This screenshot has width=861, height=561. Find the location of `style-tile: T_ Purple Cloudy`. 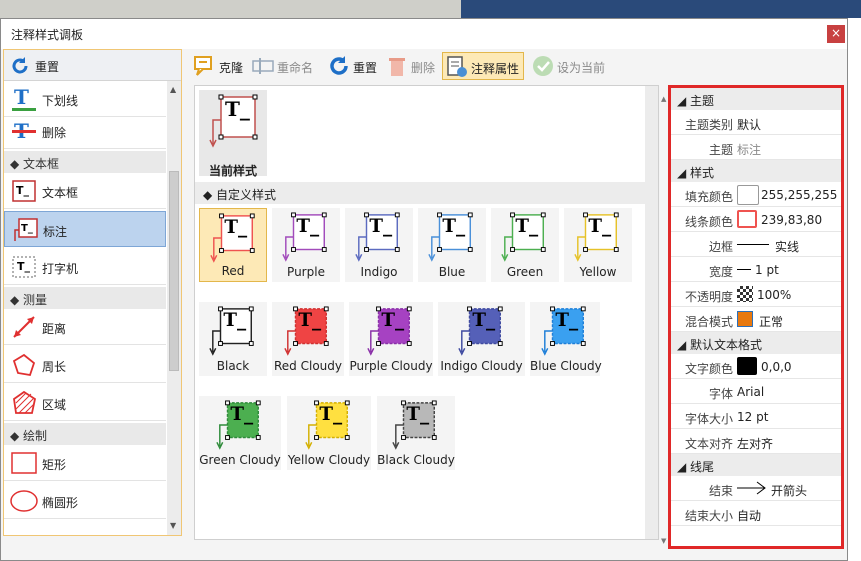

style-tile: T_ Purple Cloudy is located at coordinates (391, 339).